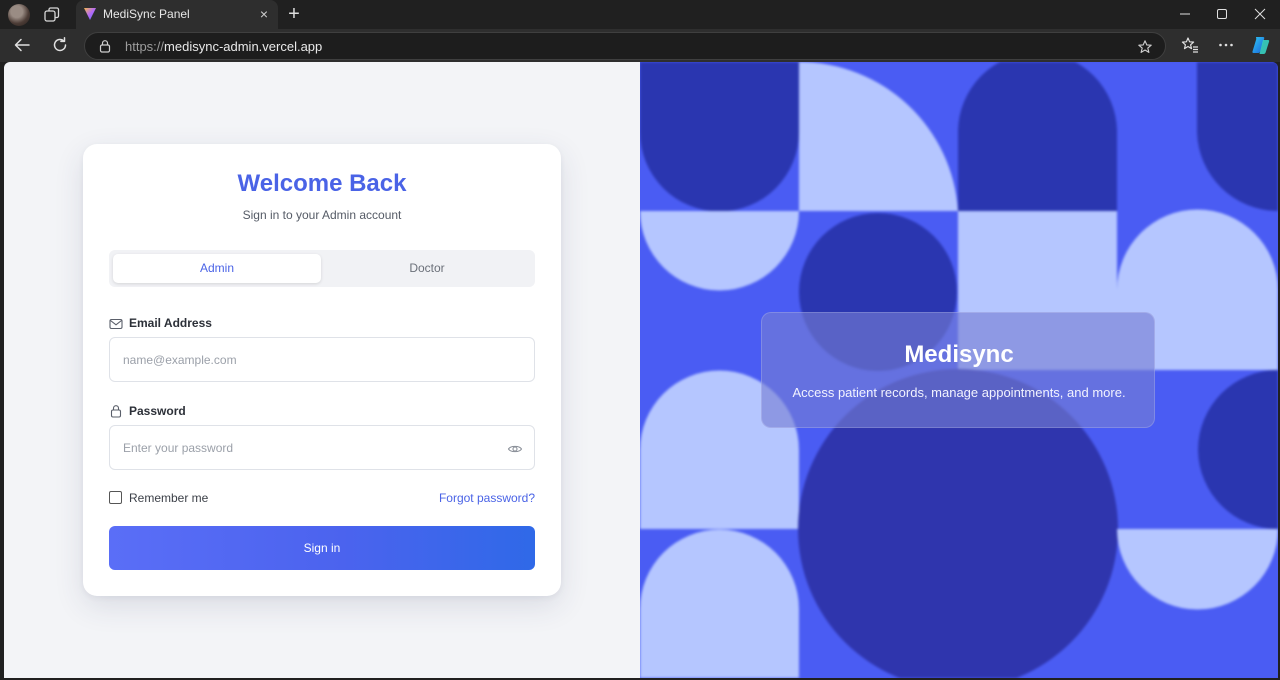 The height and width of the screenshot is (680, 1280). Describe the element at coordinates (294, 14) in the screenshot. I see `plus-icon: +` at that location.